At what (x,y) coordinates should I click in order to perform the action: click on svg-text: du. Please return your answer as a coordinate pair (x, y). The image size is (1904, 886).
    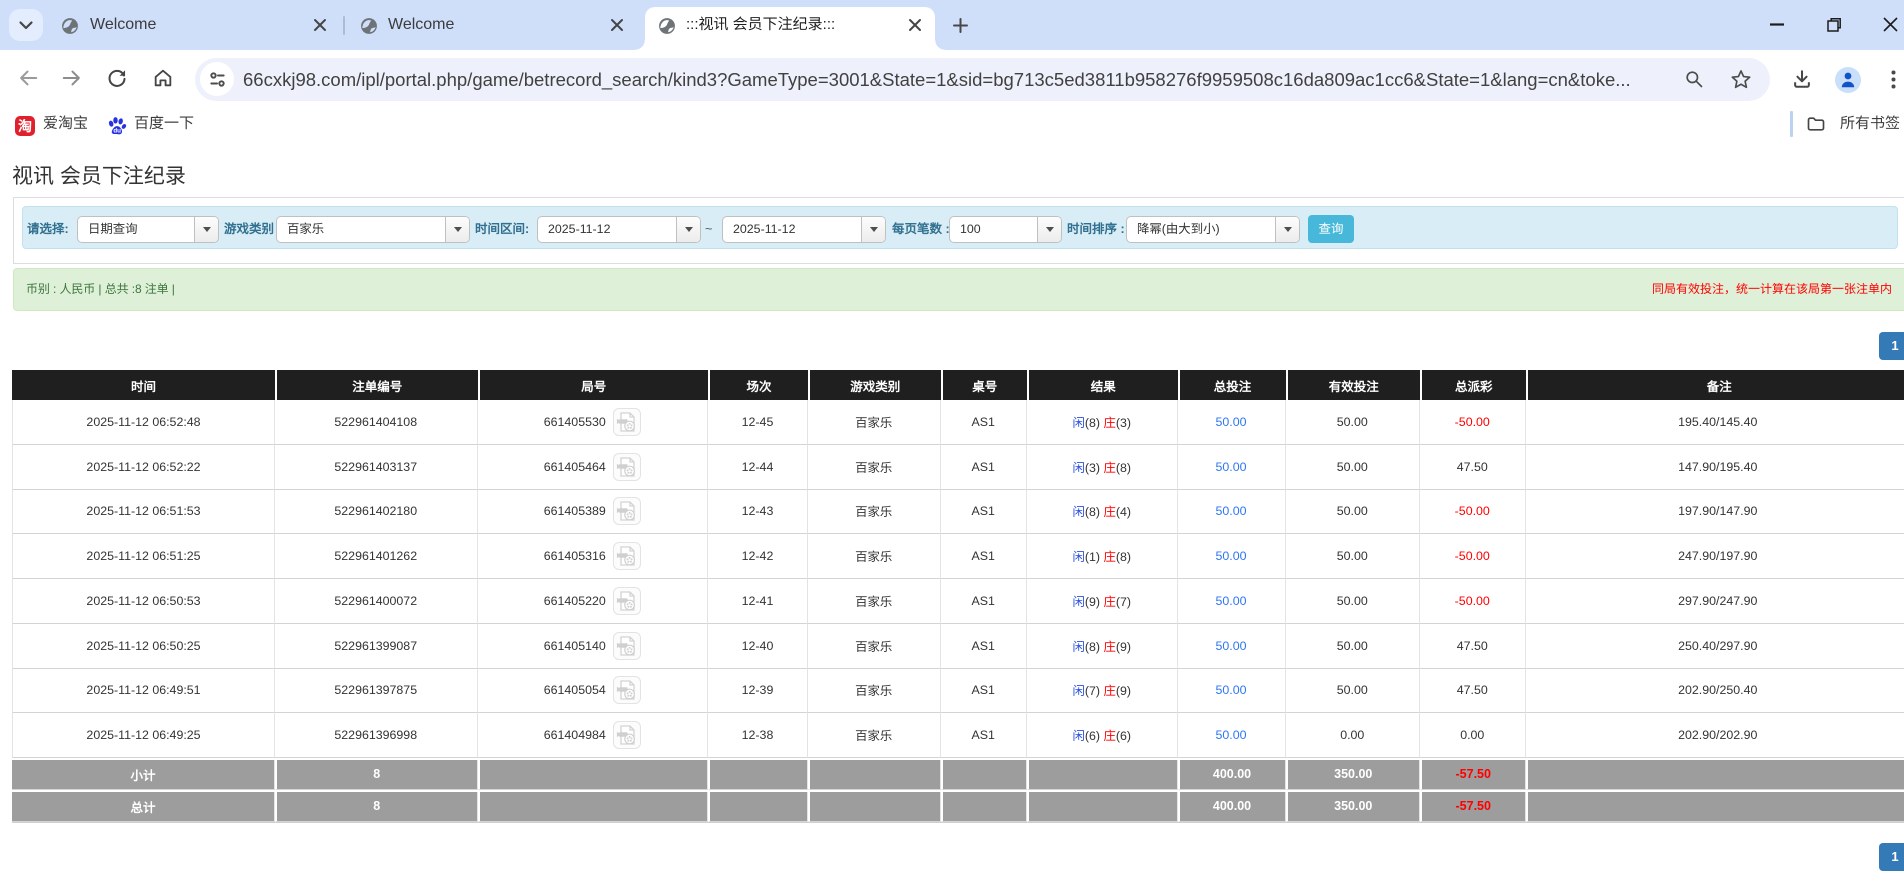
    Looking at the image, I should click on (117, 131).